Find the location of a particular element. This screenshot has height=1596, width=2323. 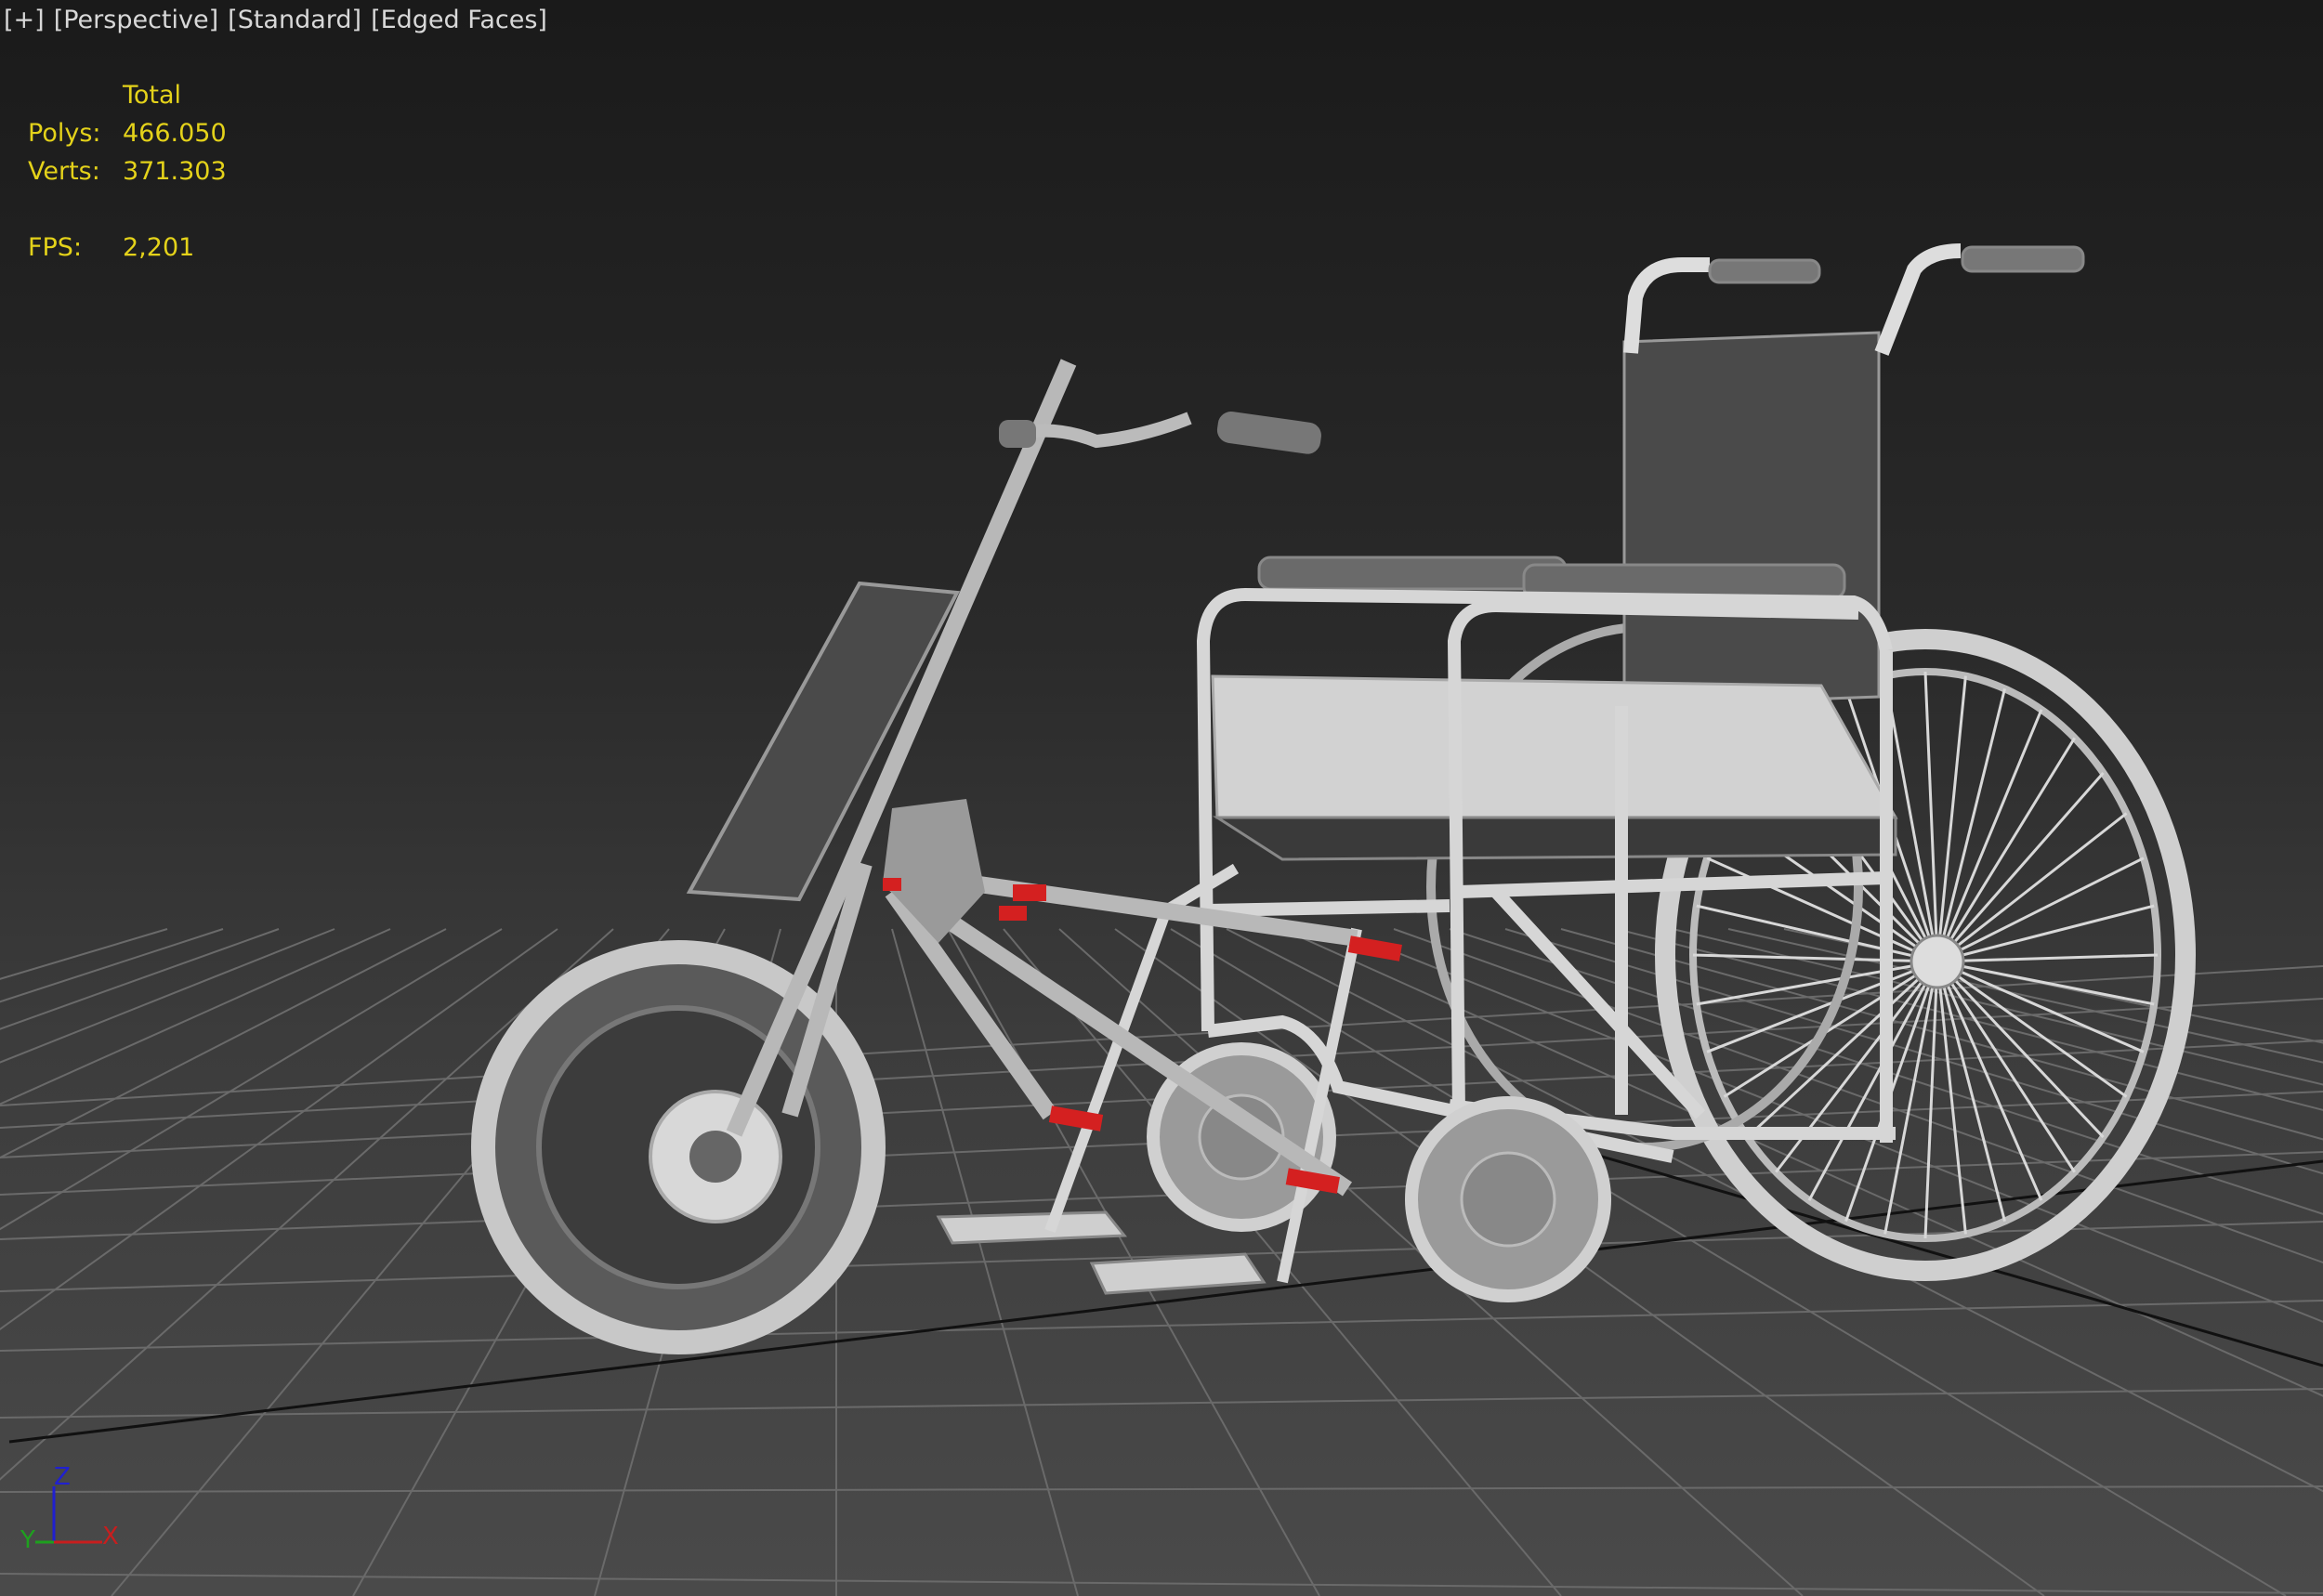

viewport-point-of-view-menu: [Perspective] is located at coordinates (136, 20).